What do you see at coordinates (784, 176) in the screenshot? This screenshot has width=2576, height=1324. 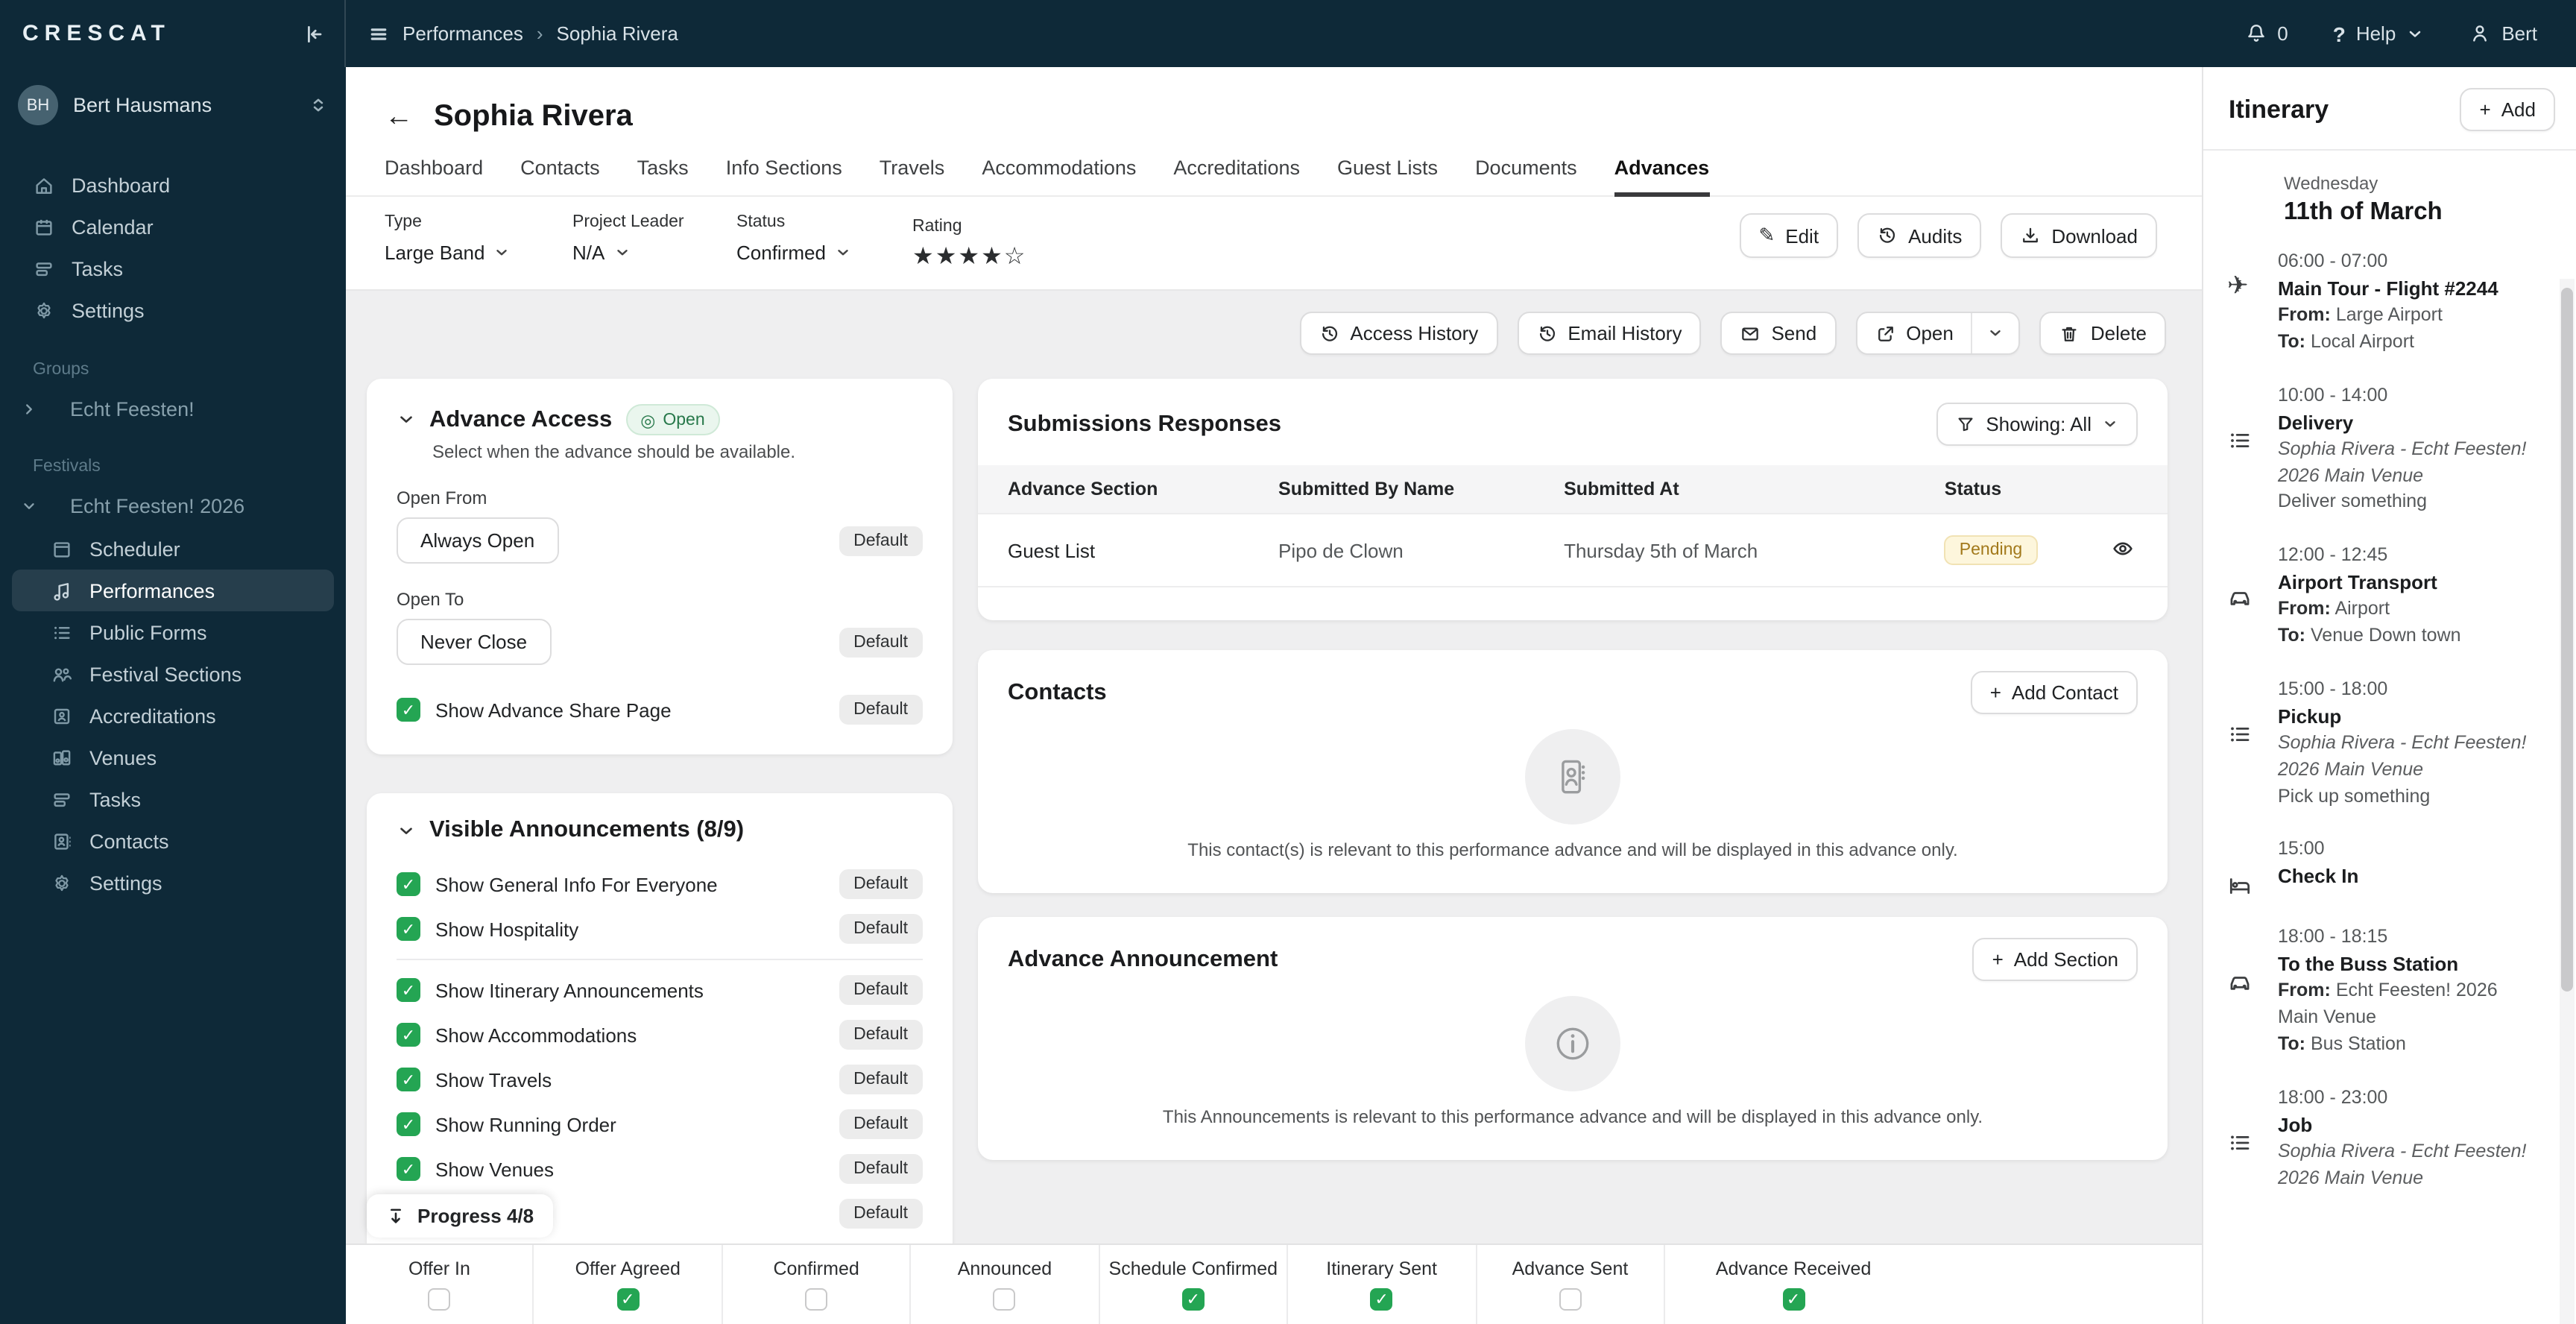 I see `tab-info-sections: Info Sections` at bounding box center [784, 176].